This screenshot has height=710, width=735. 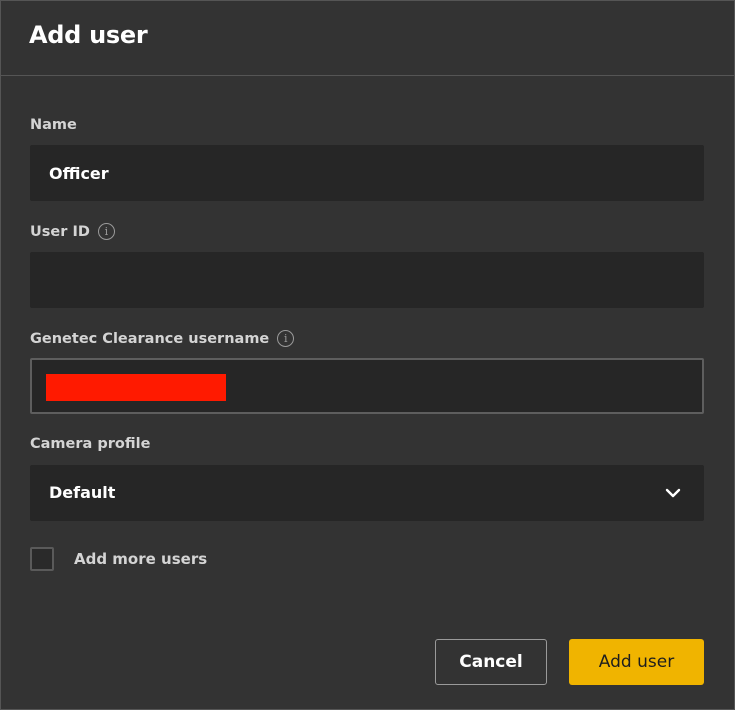 What do you see at coordinates (136, 387) in the screenshot?
I see `redaction-block` at bounding box center [136, 387].